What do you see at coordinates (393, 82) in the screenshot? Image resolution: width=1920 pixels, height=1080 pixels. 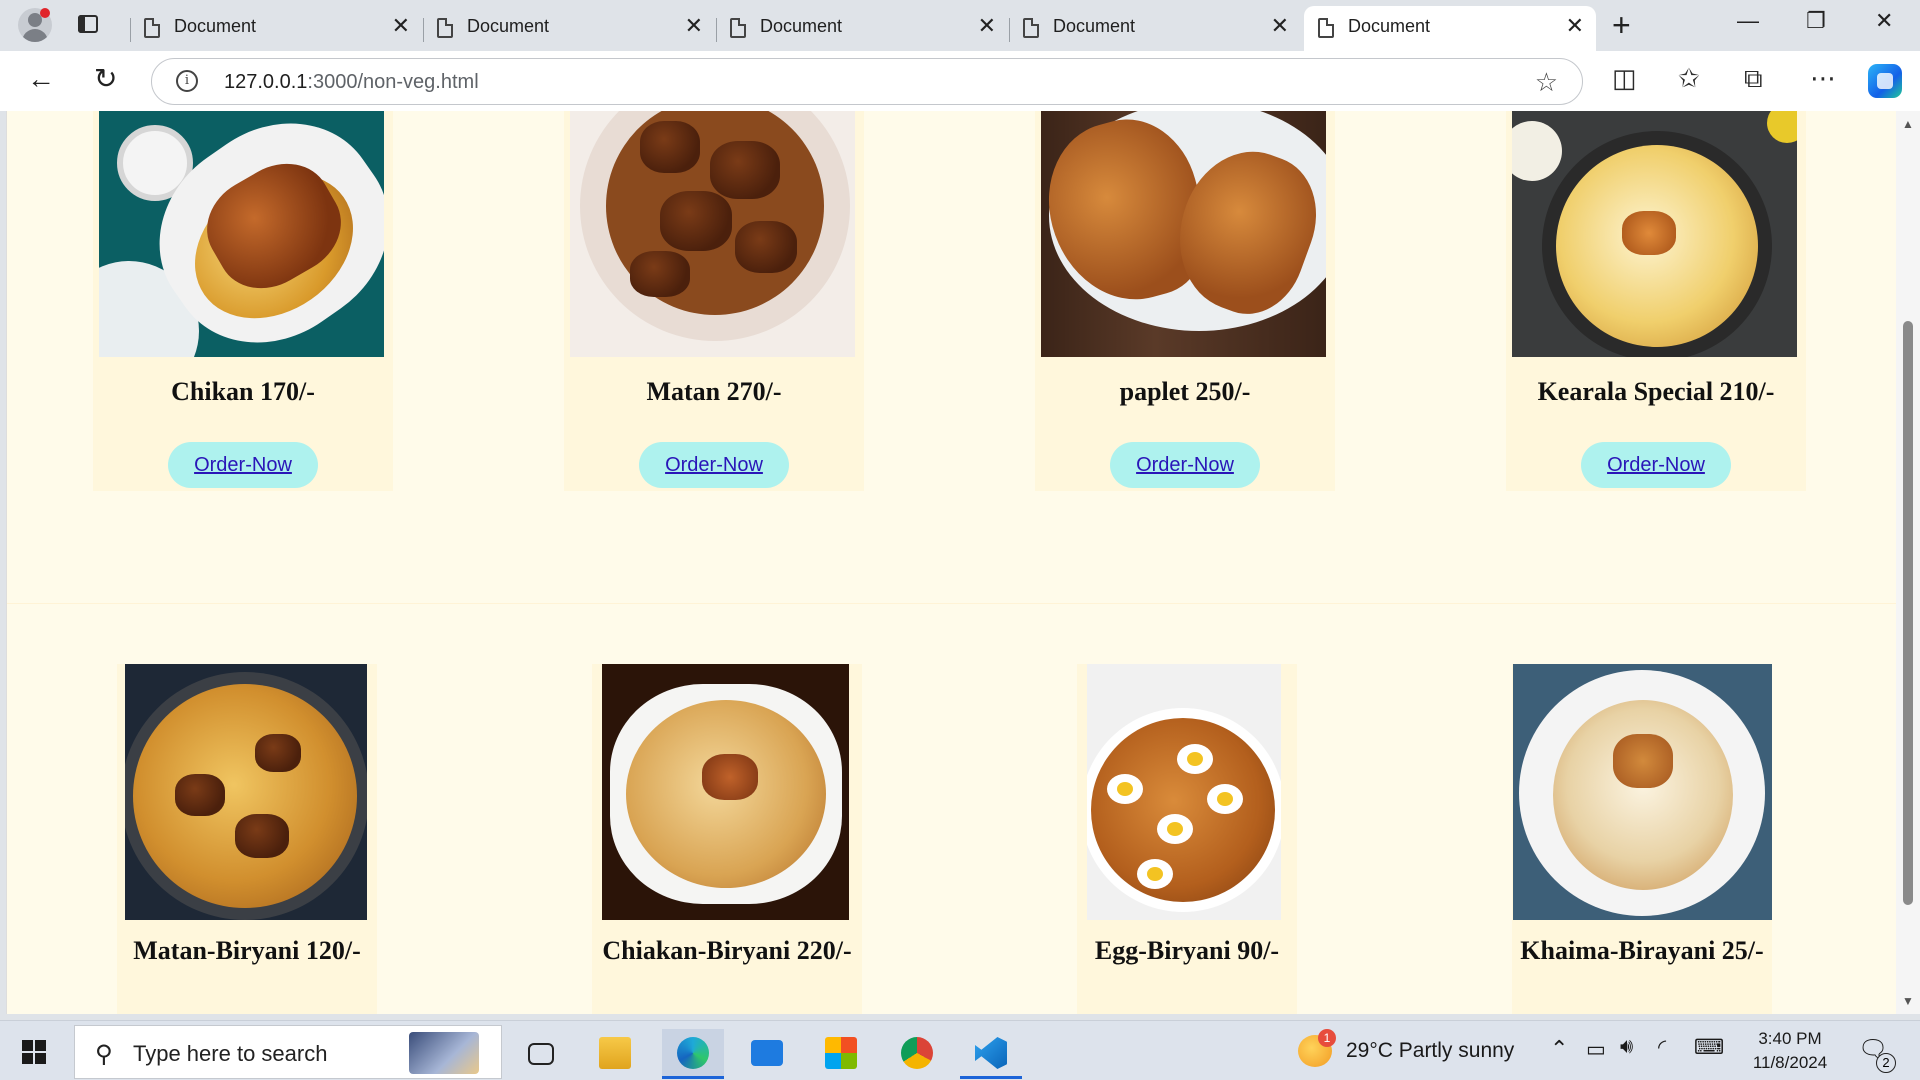 I see `url-path: :3000/non-veg.html` at bounding box center [393, 82].